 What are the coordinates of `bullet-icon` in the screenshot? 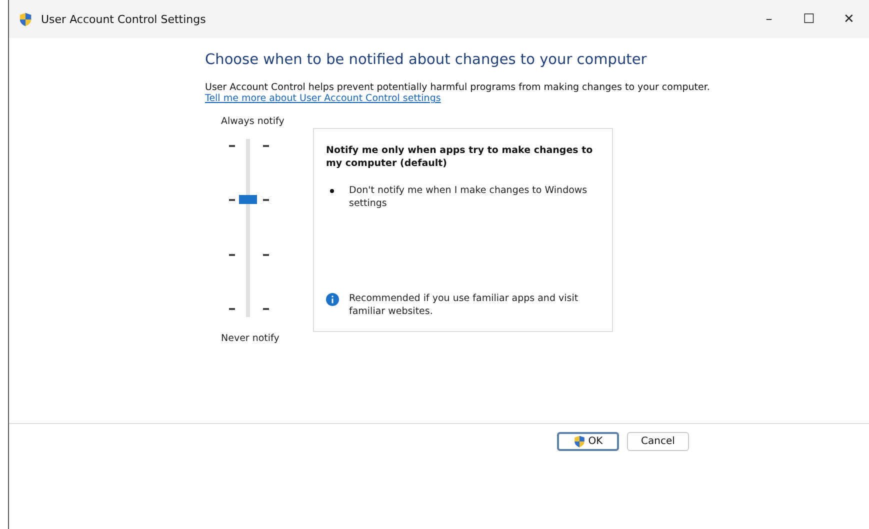 It's located at (332, 191).